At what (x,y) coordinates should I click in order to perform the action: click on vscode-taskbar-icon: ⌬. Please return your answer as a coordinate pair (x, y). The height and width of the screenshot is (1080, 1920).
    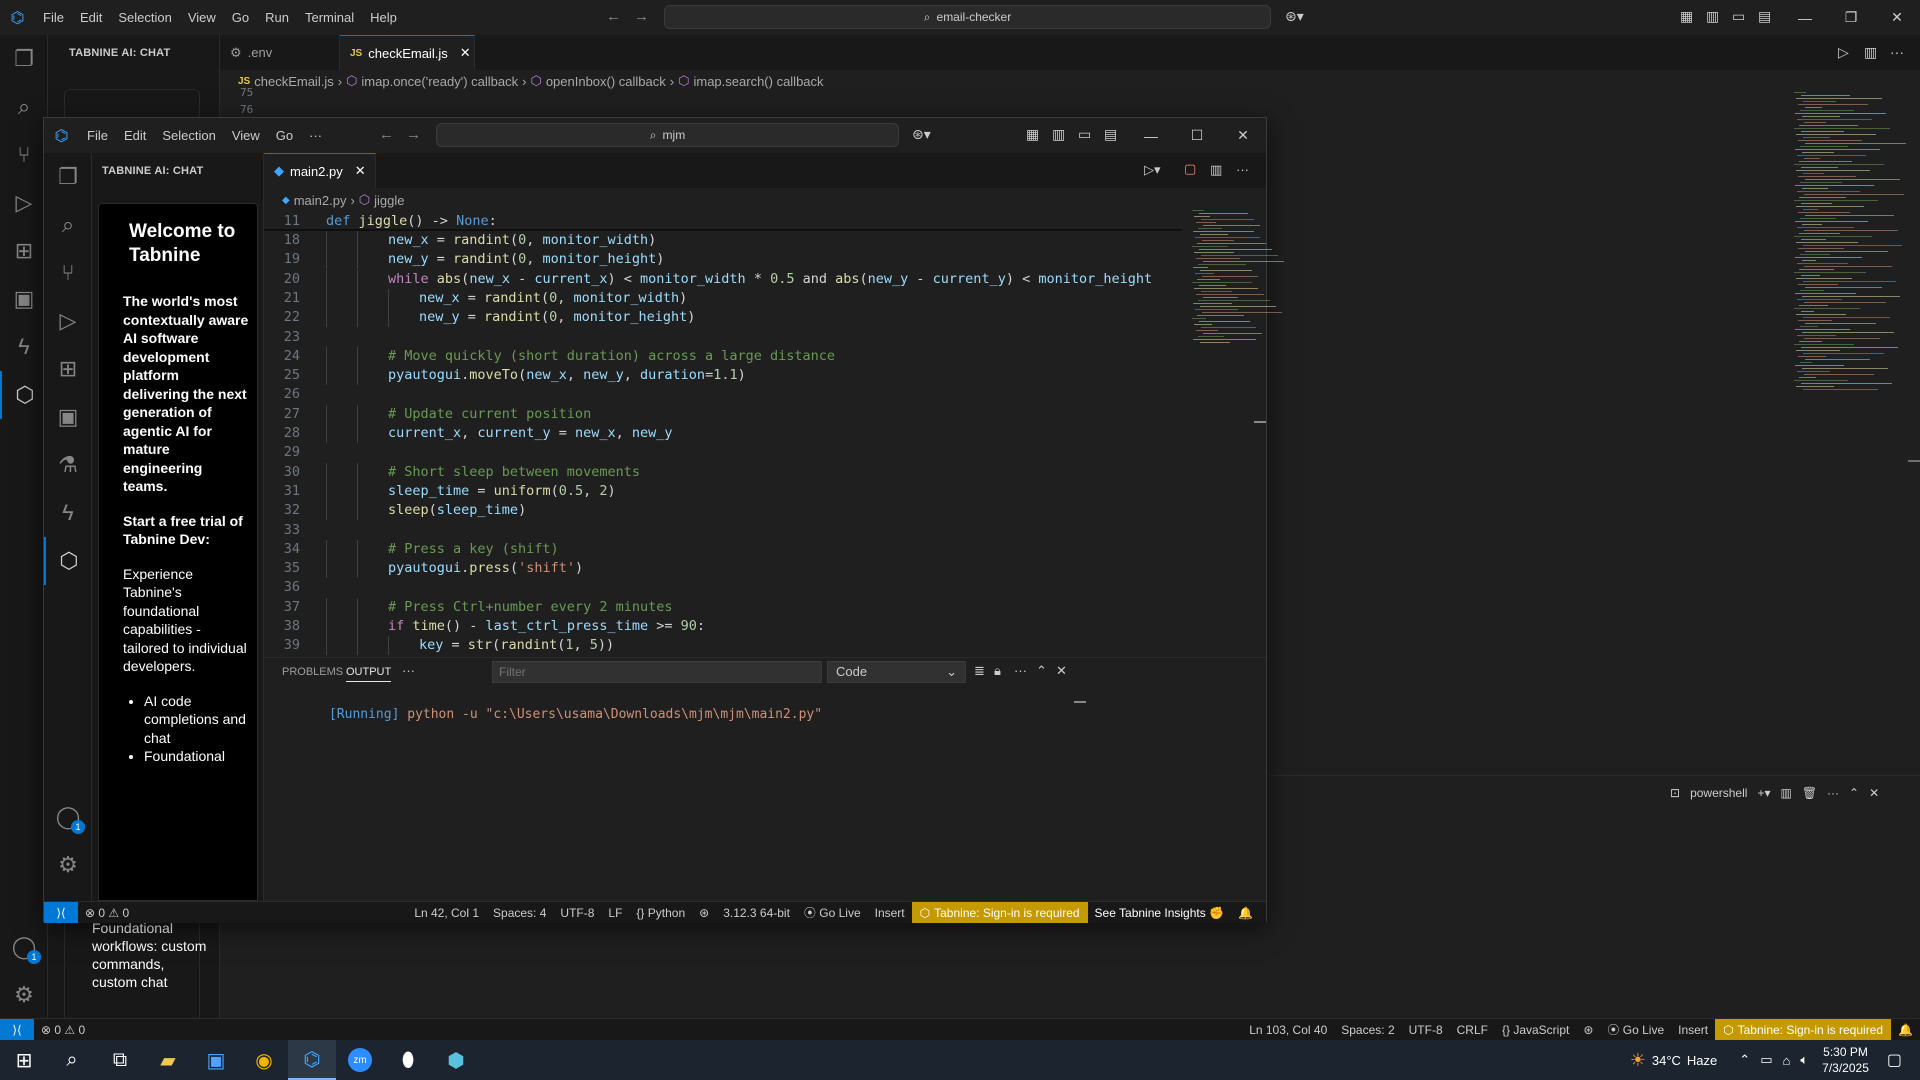
    Looking at the image, I should click on (312, 1060).